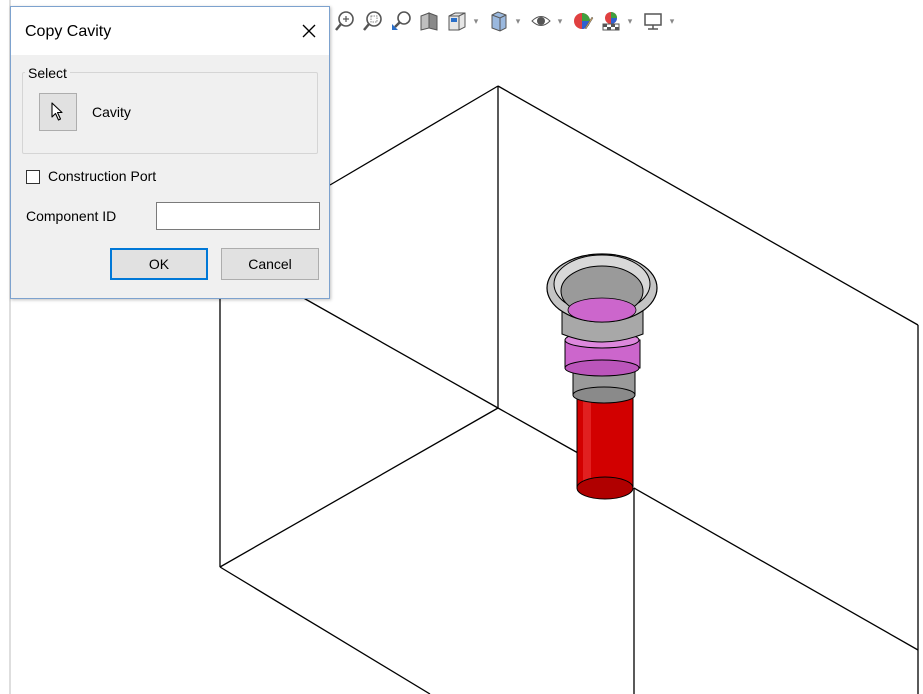  I want to click on view-orientation-icon, so click(457, 21).